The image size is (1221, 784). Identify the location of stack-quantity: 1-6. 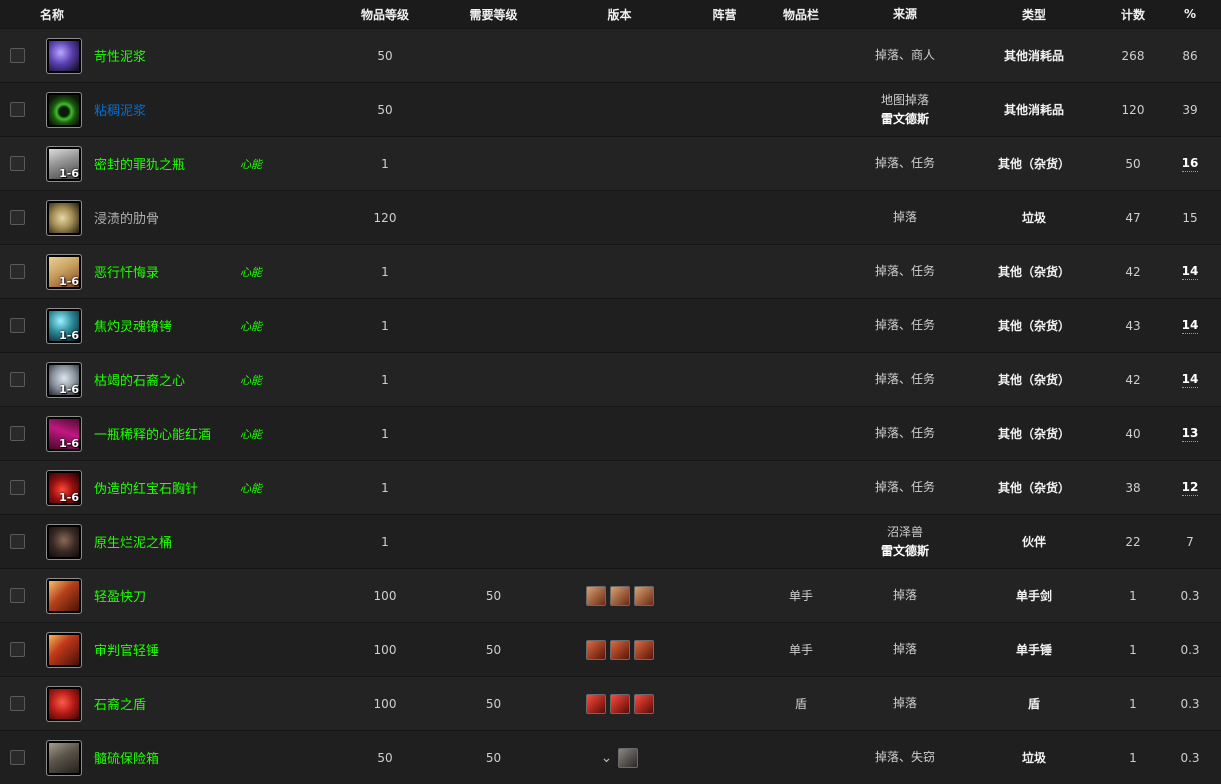
(69, 335).